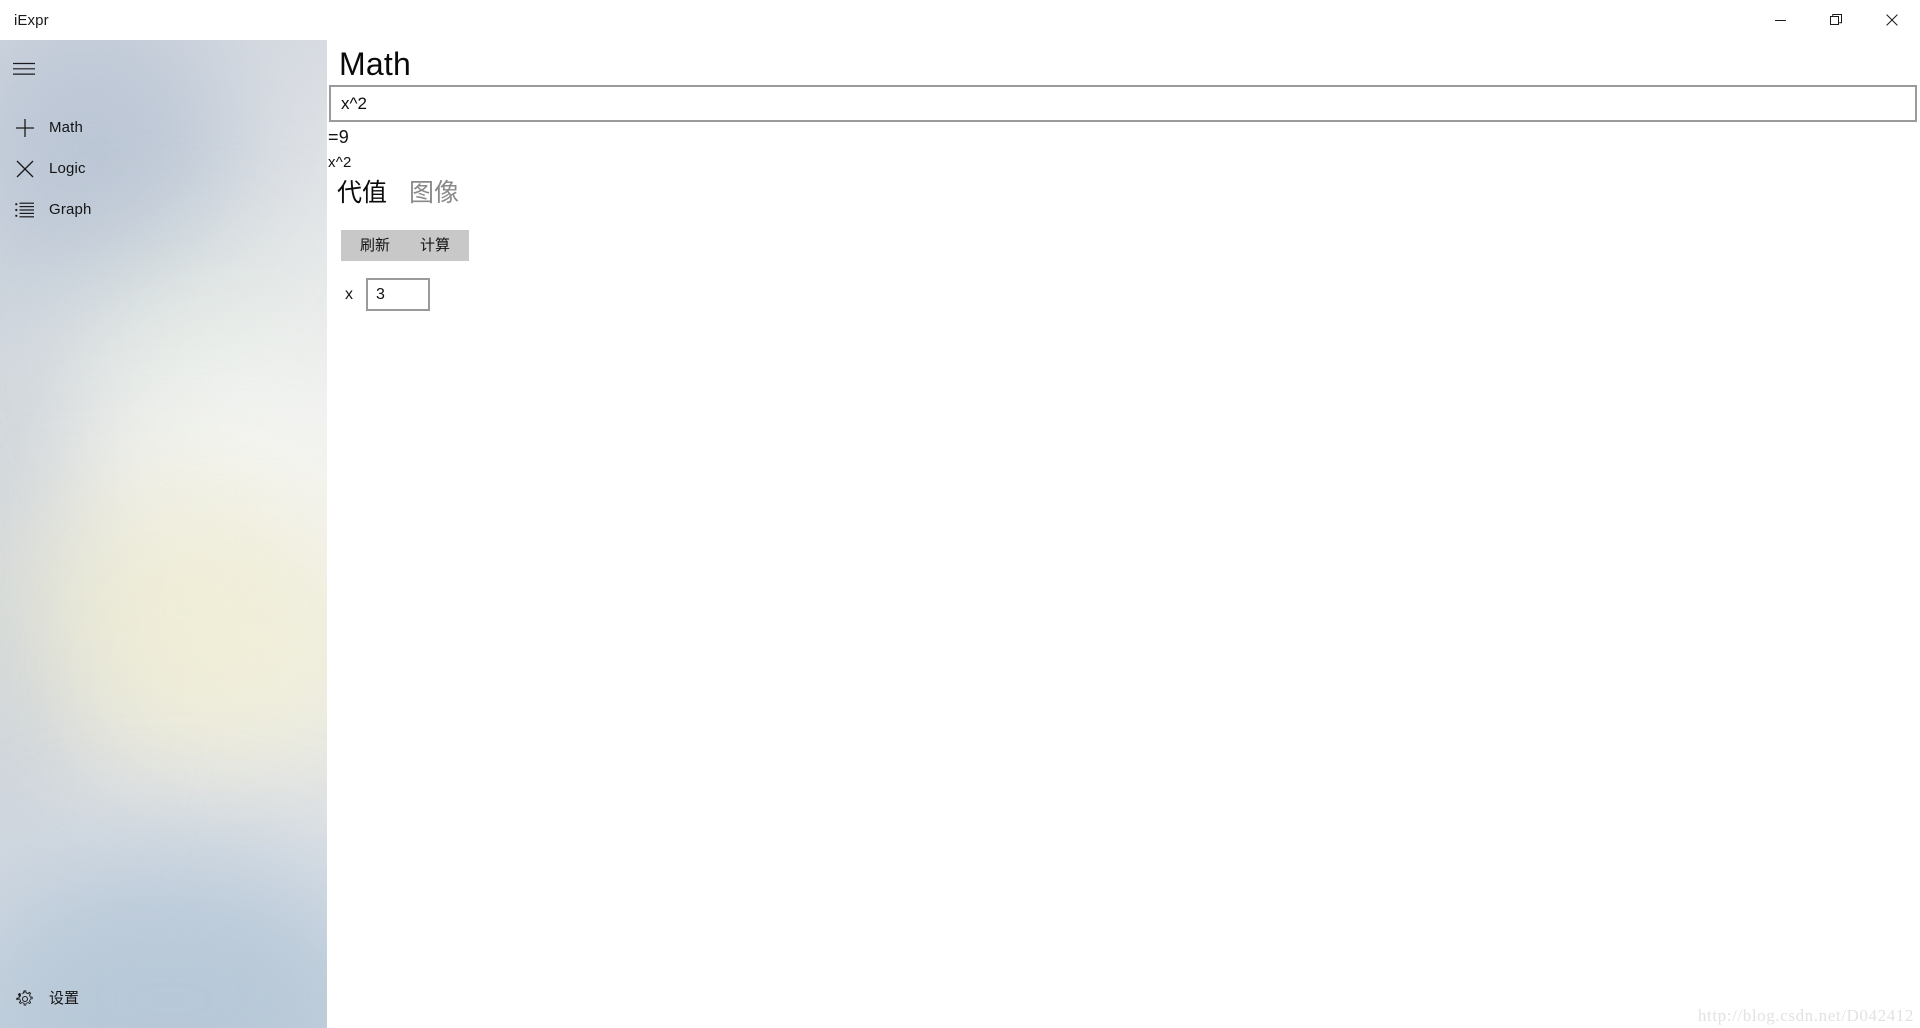  I want to click on variable-name-label: x, so click(349, 294).